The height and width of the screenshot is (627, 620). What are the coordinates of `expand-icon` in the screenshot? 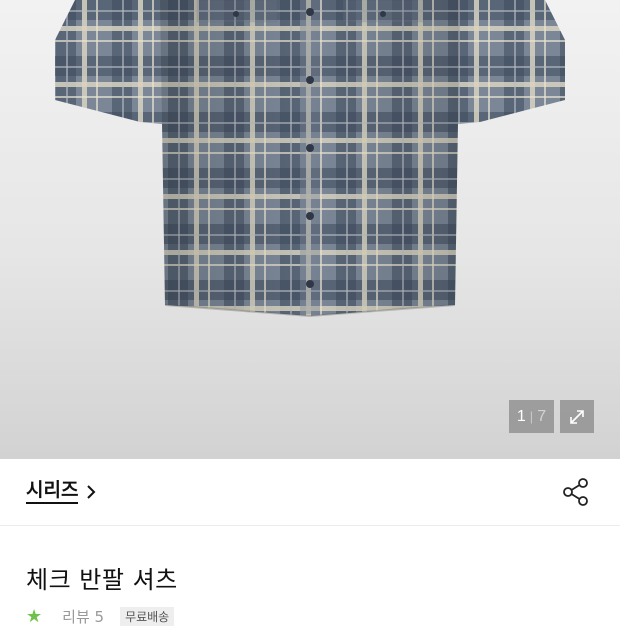 It's located at (577, 416).